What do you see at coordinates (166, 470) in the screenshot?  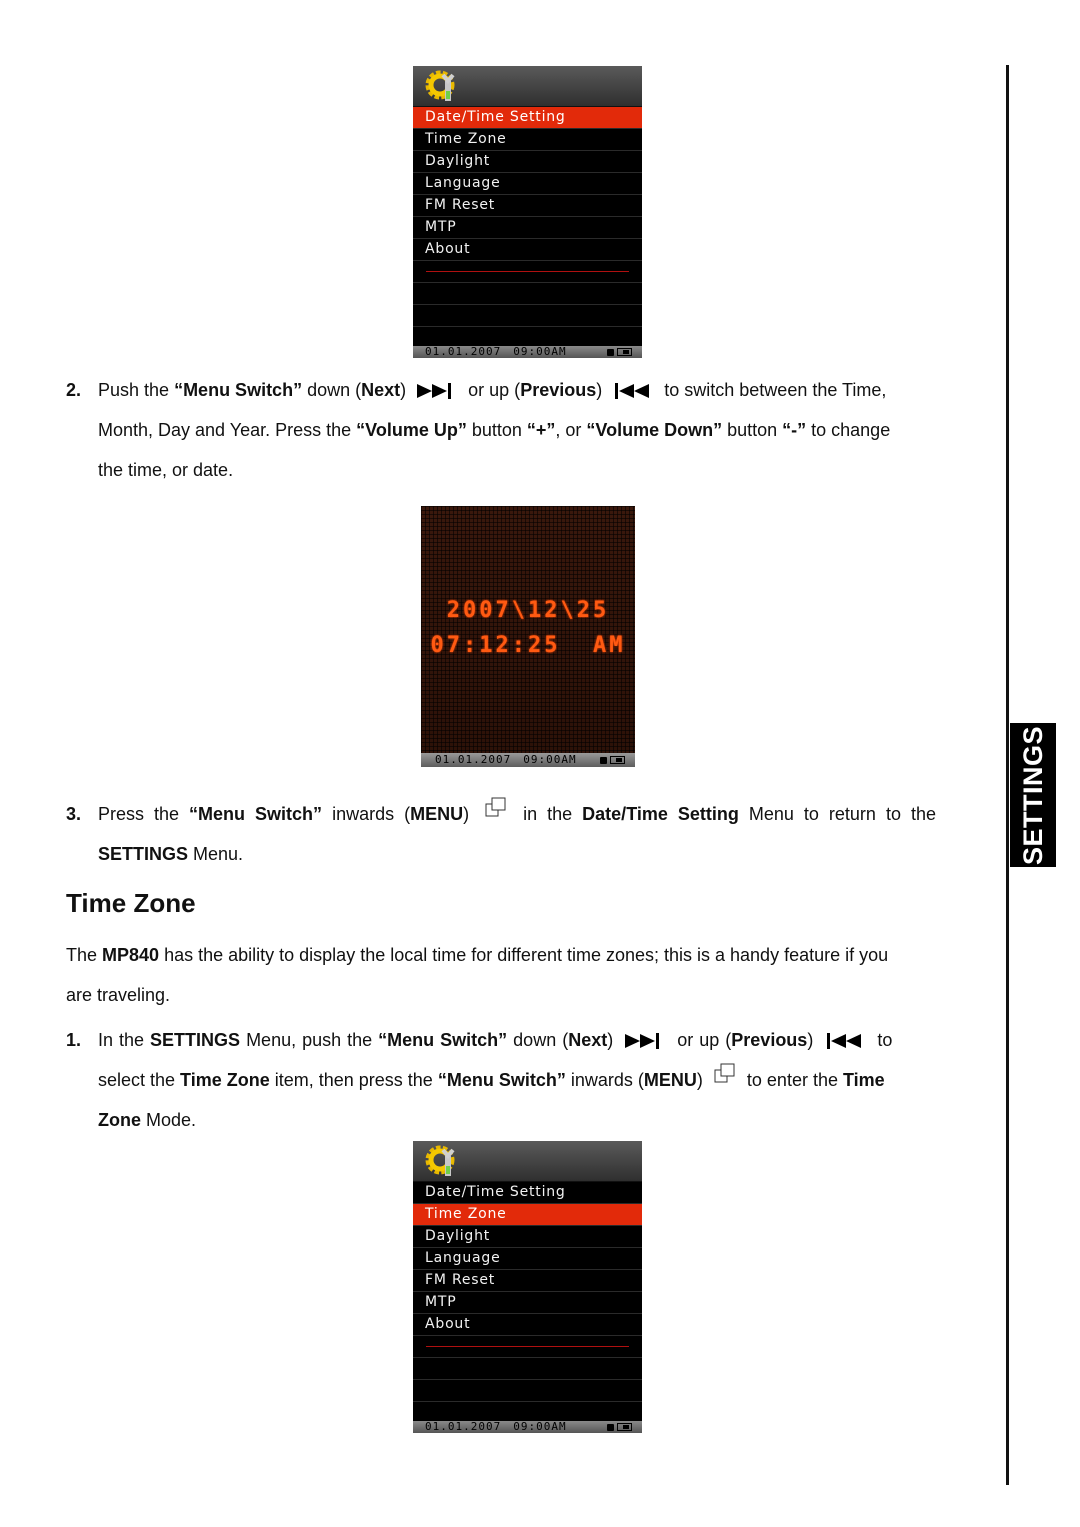 I see `step2-line3: the time, or date.` at bounding box center [166, 470].